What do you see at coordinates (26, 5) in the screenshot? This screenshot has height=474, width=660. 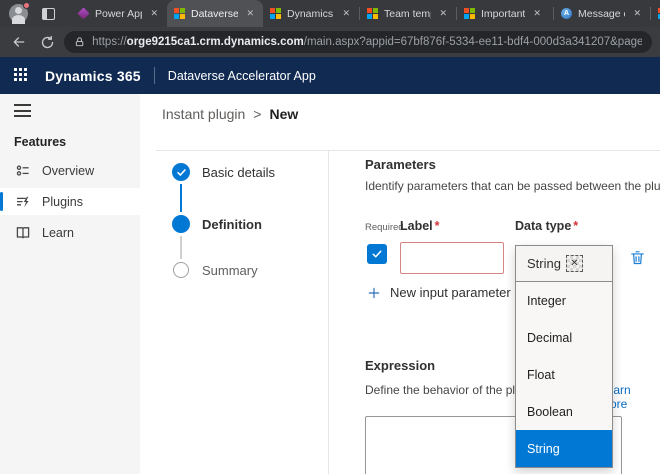 I see `notification-dot` at bounding box center [26, 5].